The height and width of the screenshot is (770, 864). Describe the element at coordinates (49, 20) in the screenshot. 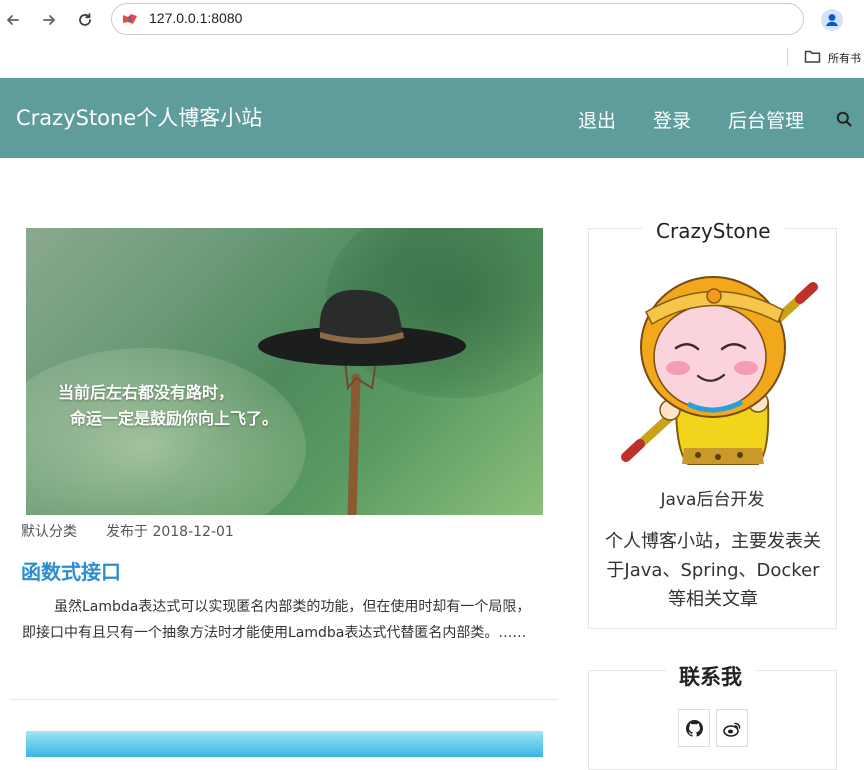

I see `forward-arrow-icon` at that location.